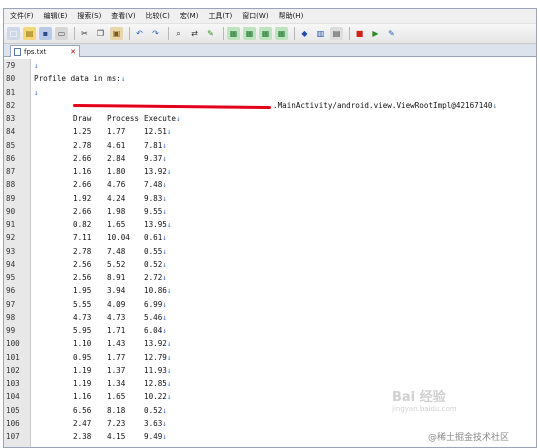 The width and height of the screenshot is (540, 448). I want to click on line-number: 82, so click(11, 105).